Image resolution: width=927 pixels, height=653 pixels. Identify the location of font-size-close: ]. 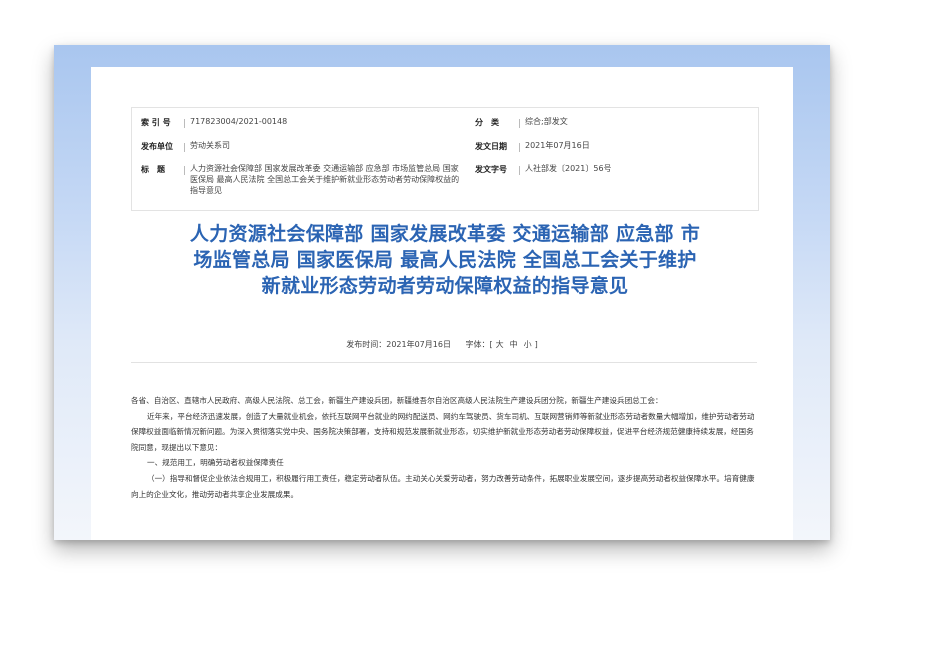
(536, 344).